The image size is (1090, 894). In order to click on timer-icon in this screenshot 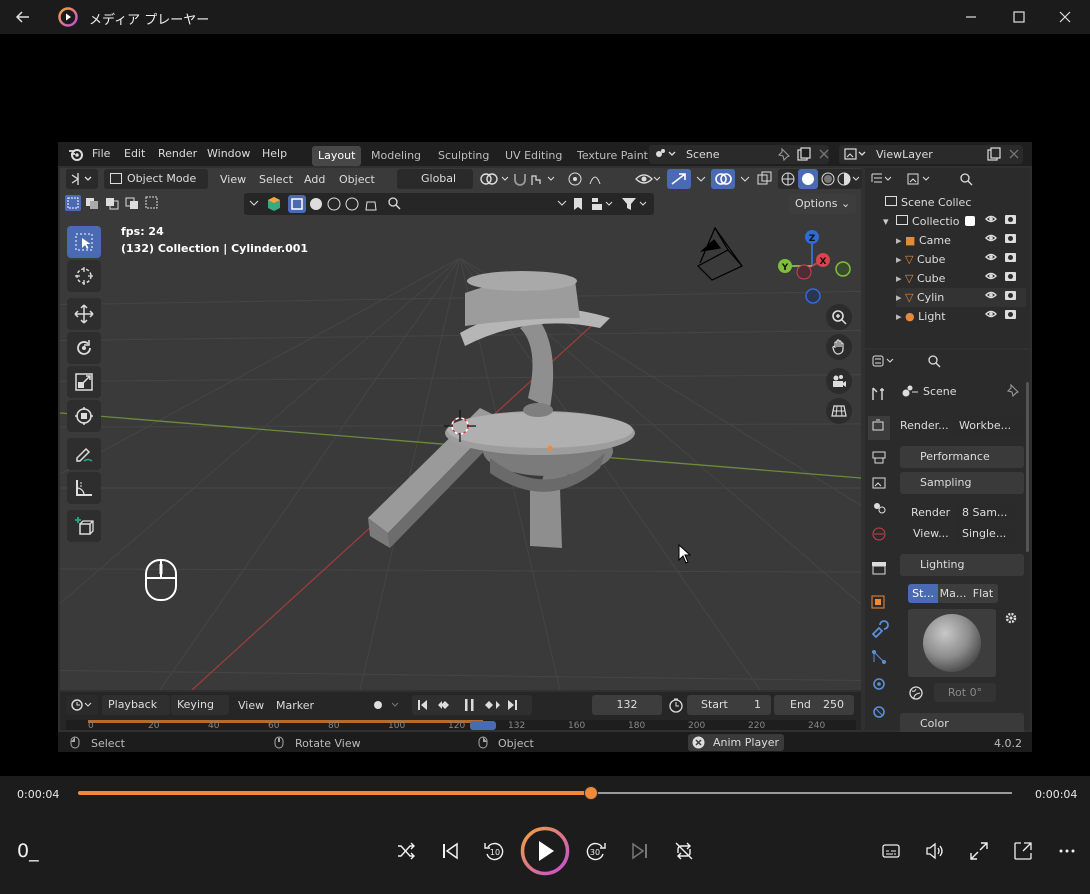, I will do `click(676, 705)`.